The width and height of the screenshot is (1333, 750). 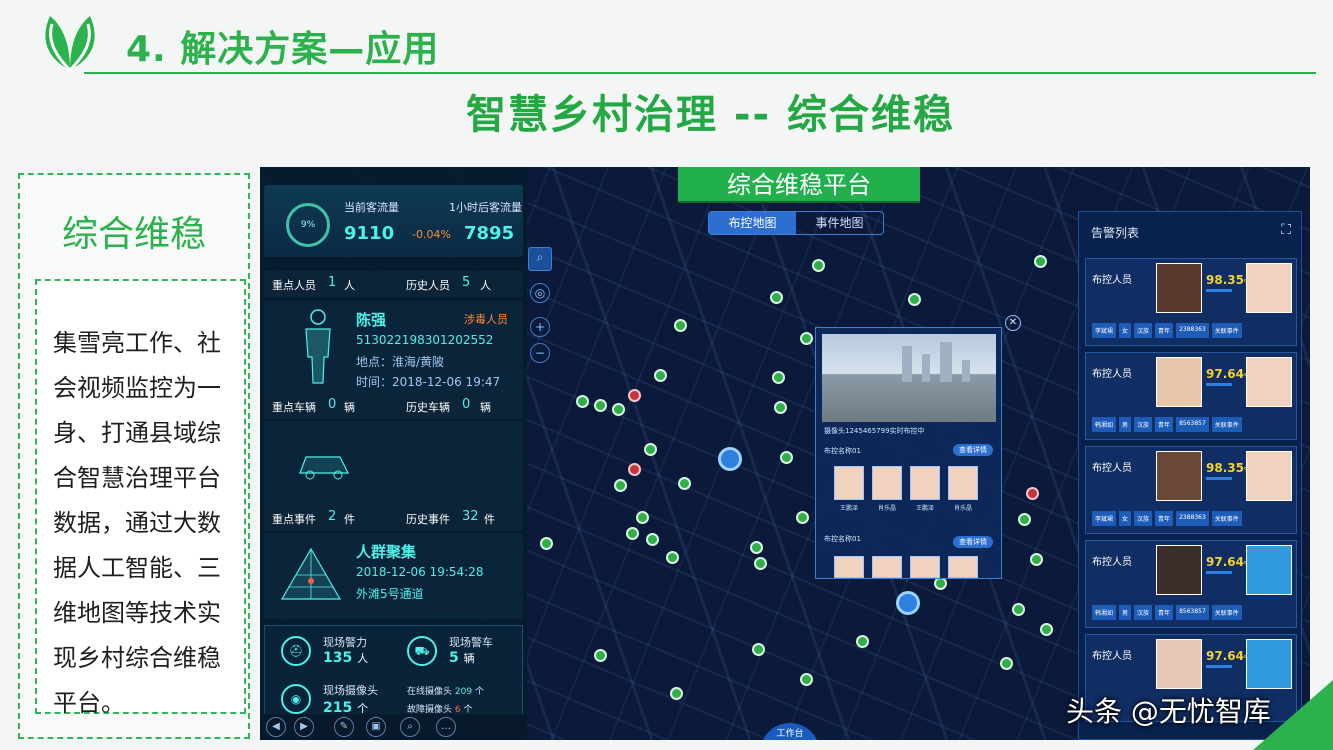 I want to click on match-score: 98.35%, so click(x=1228, y=280).